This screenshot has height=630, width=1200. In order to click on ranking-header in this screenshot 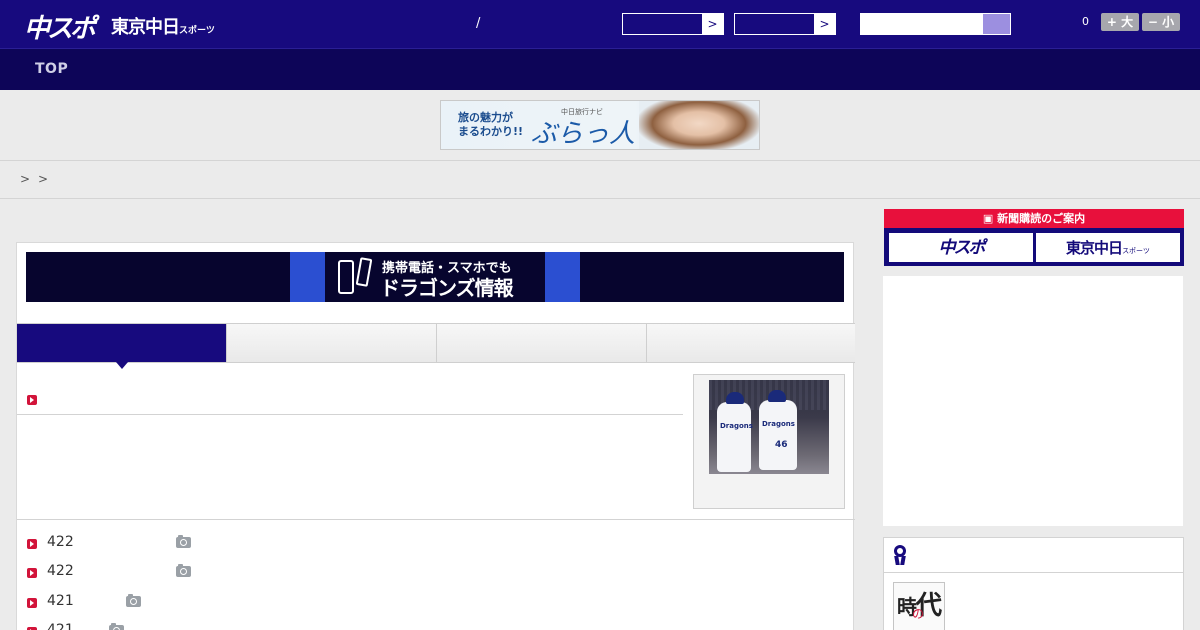, I will do `click(1033, 555)`.